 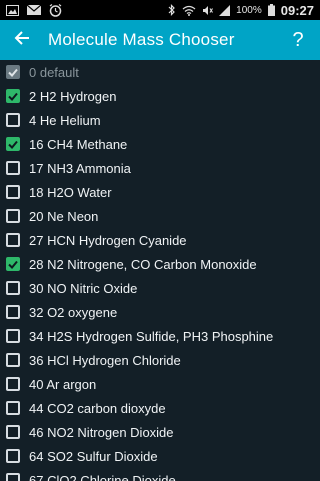 What do you see at coordinates (12, 10) in the screenshot?
I see `image-icon` at bounding box center [12, 10].